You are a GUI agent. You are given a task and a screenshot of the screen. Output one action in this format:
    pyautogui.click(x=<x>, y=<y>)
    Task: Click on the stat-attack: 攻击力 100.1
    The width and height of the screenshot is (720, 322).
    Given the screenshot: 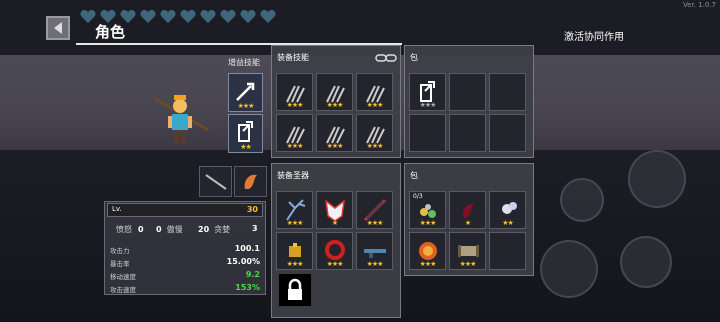 What is the action you would take?
    pyautogui.click(x=185, y=249)
    